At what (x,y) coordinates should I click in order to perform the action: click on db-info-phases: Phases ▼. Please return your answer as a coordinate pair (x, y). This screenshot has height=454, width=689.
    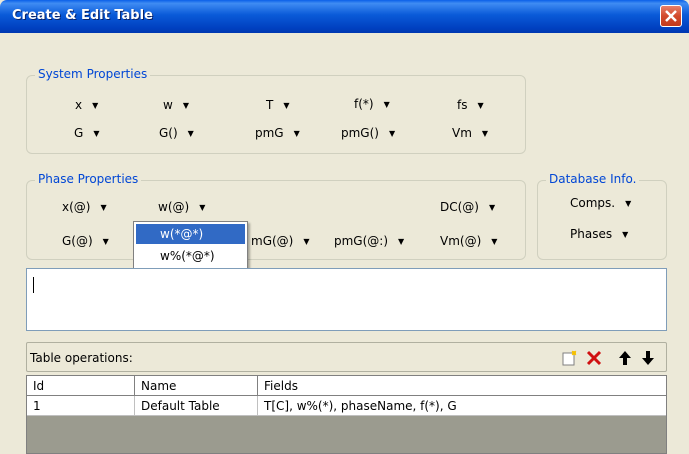
    Looking at the image, I should click on (599, 234).